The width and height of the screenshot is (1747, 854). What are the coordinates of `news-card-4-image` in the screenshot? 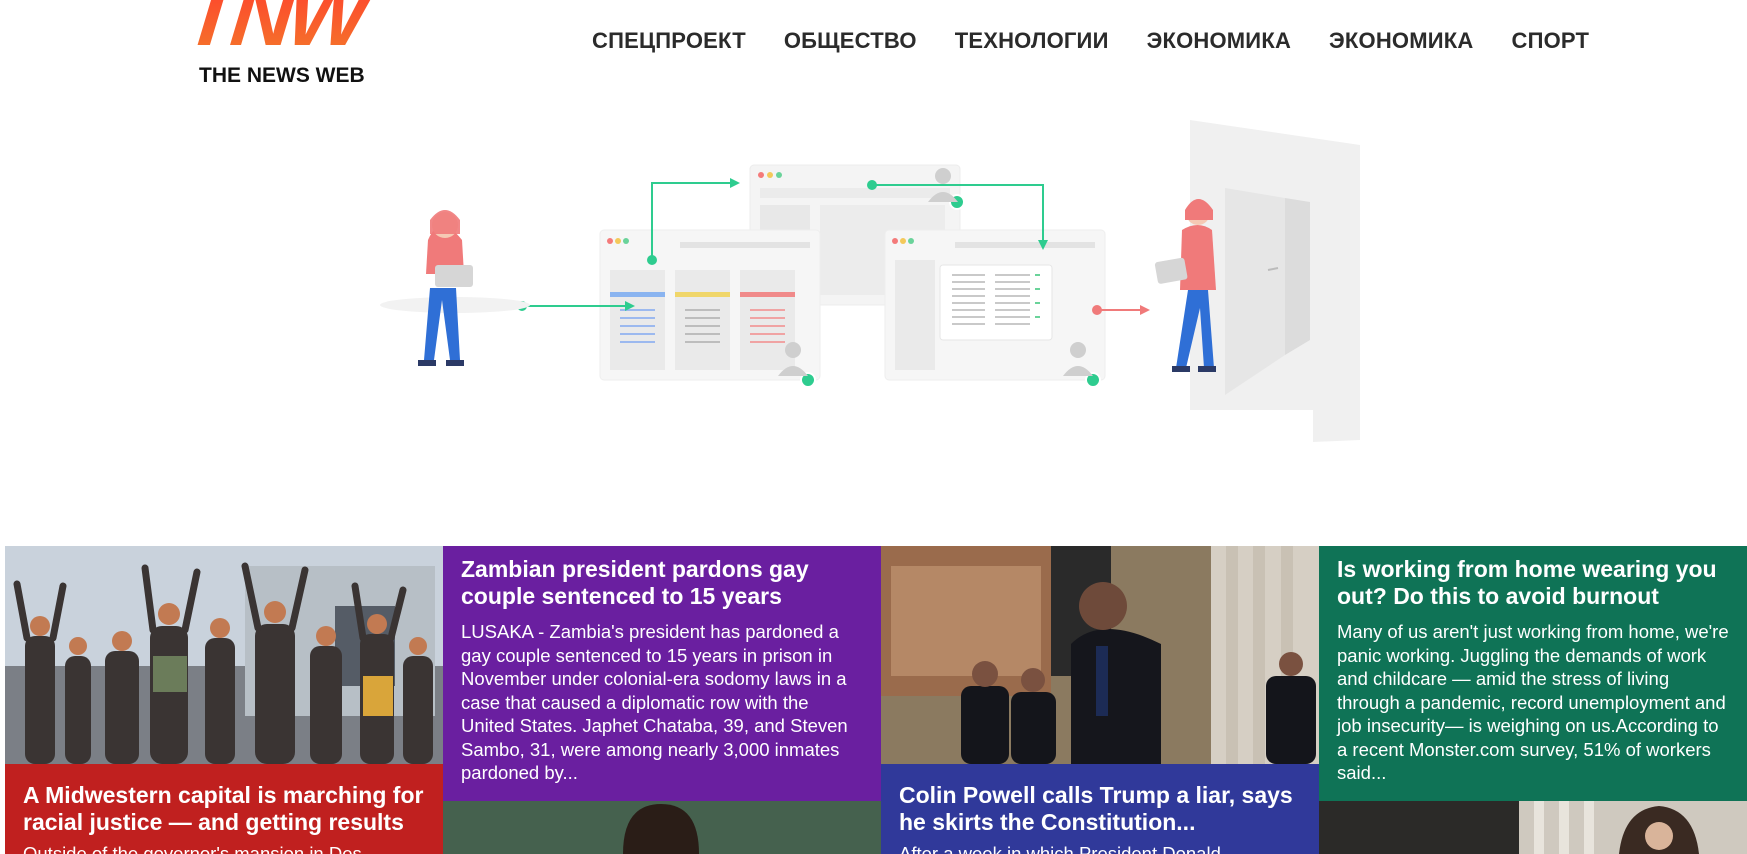 It's located at (1533, 827).